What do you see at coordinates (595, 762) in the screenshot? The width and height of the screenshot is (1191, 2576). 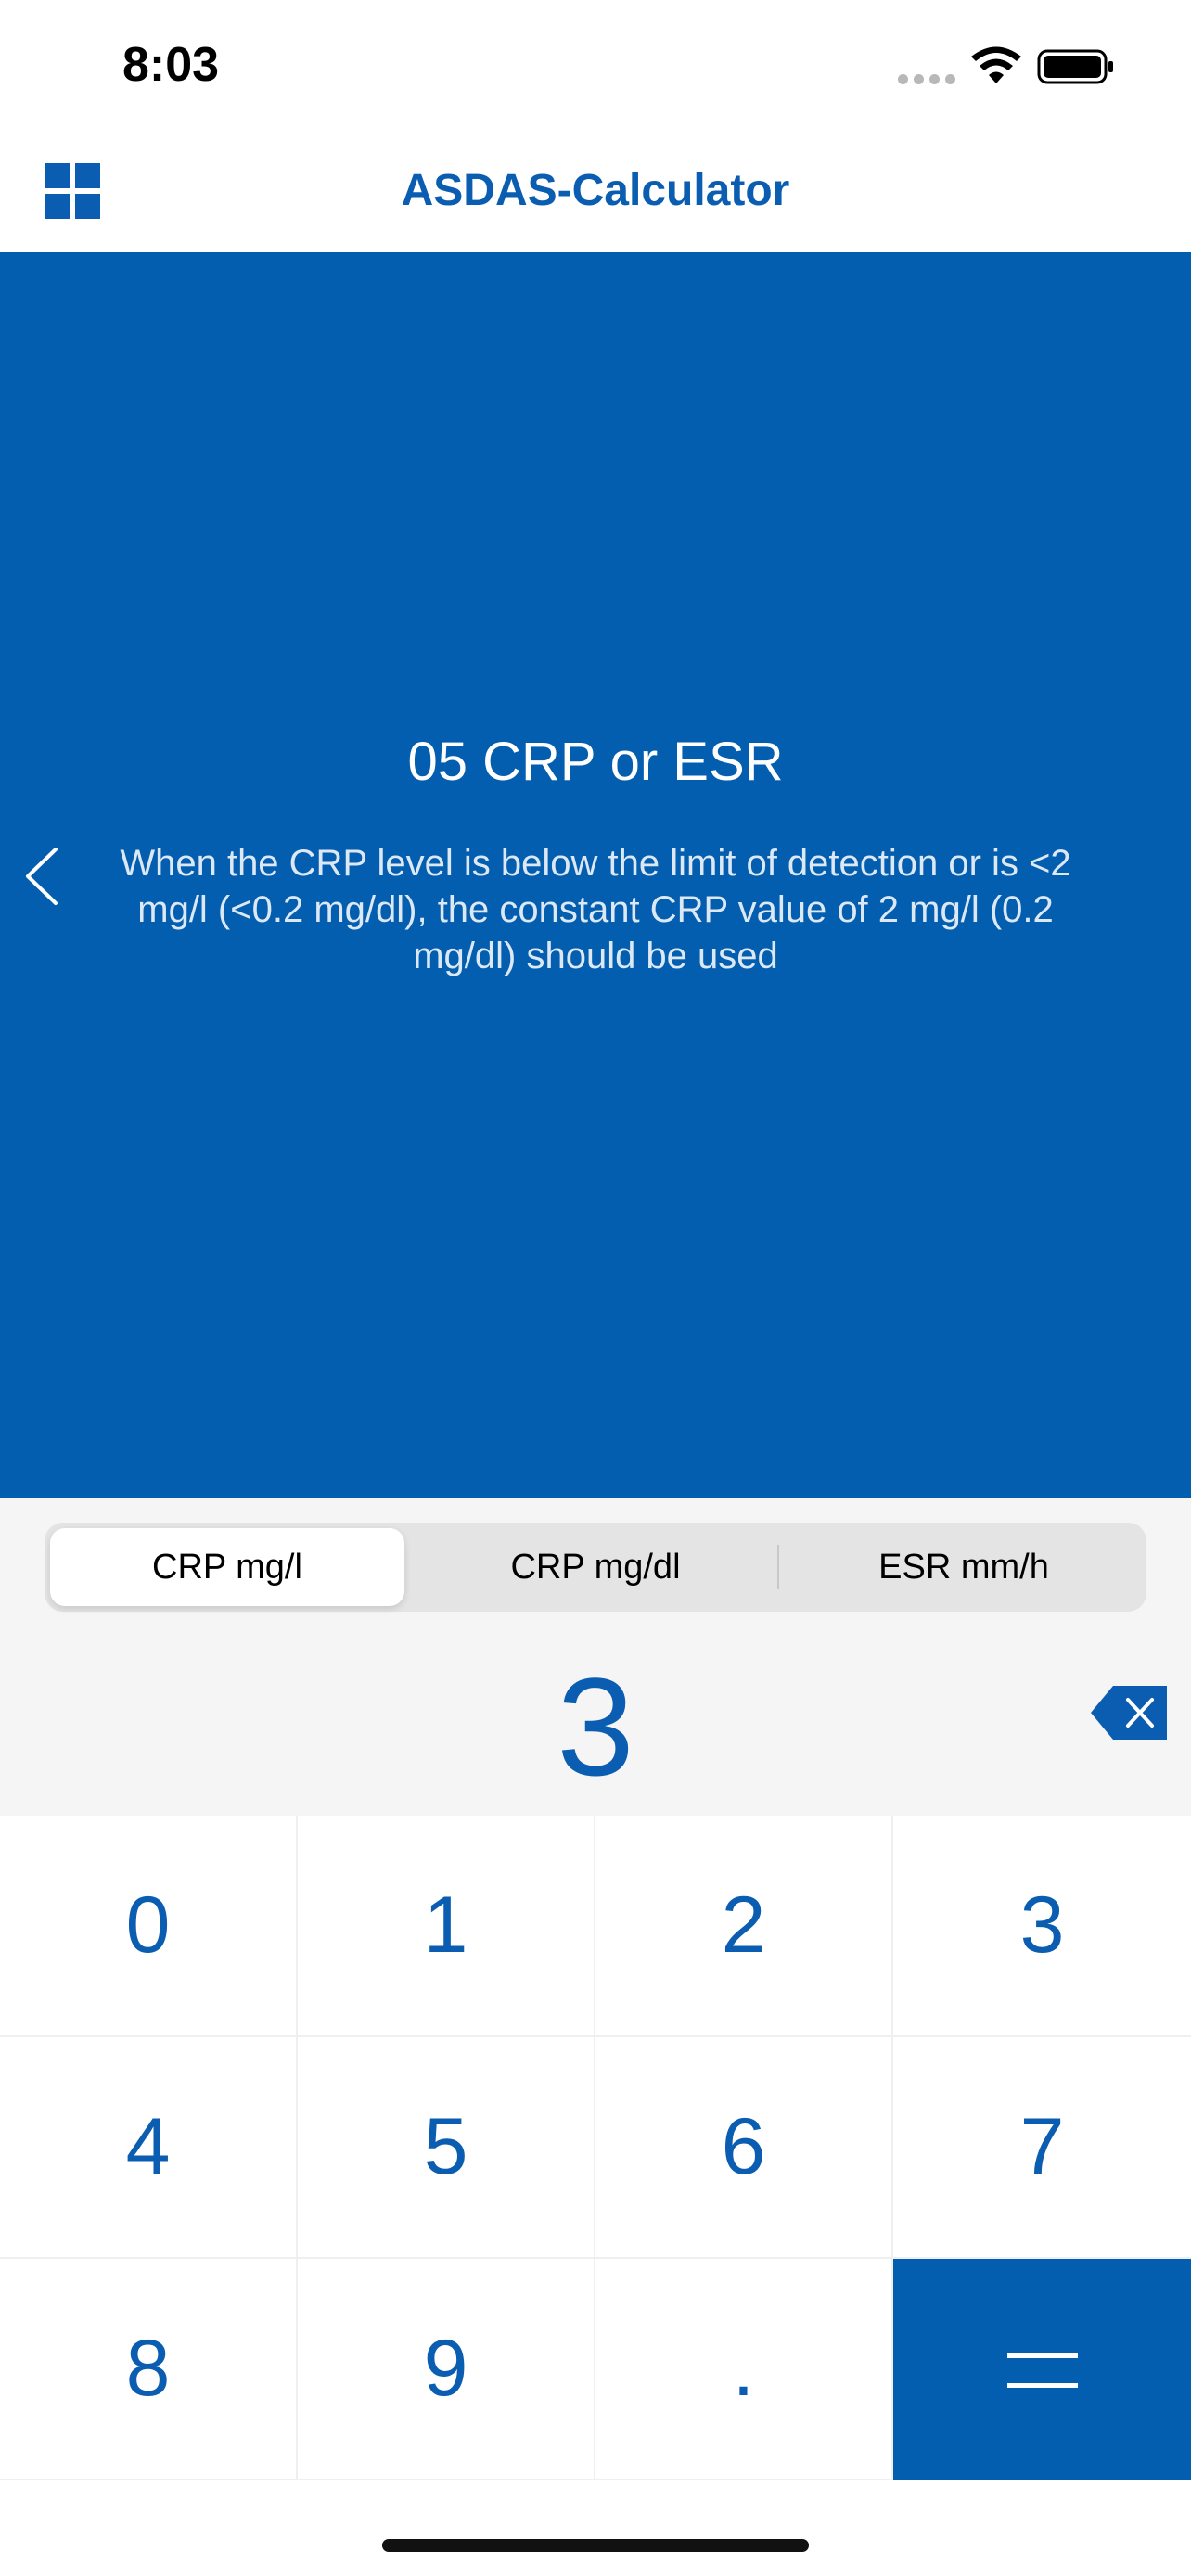 I see `question-title: 05 CRP or ESR` at bounding box center [595, 762].